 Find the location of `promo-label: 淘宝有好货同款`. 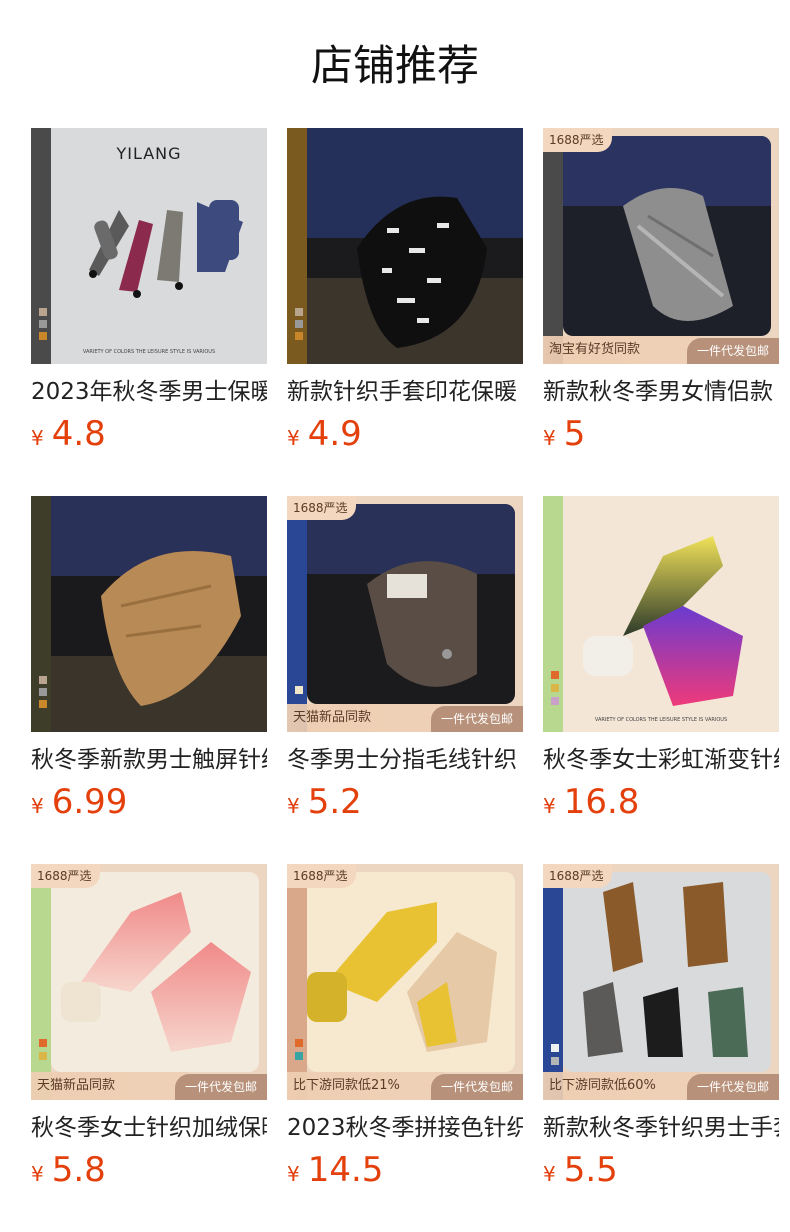

promo-label: 淘宝有好货同款 is located at coordinates (621, 350).